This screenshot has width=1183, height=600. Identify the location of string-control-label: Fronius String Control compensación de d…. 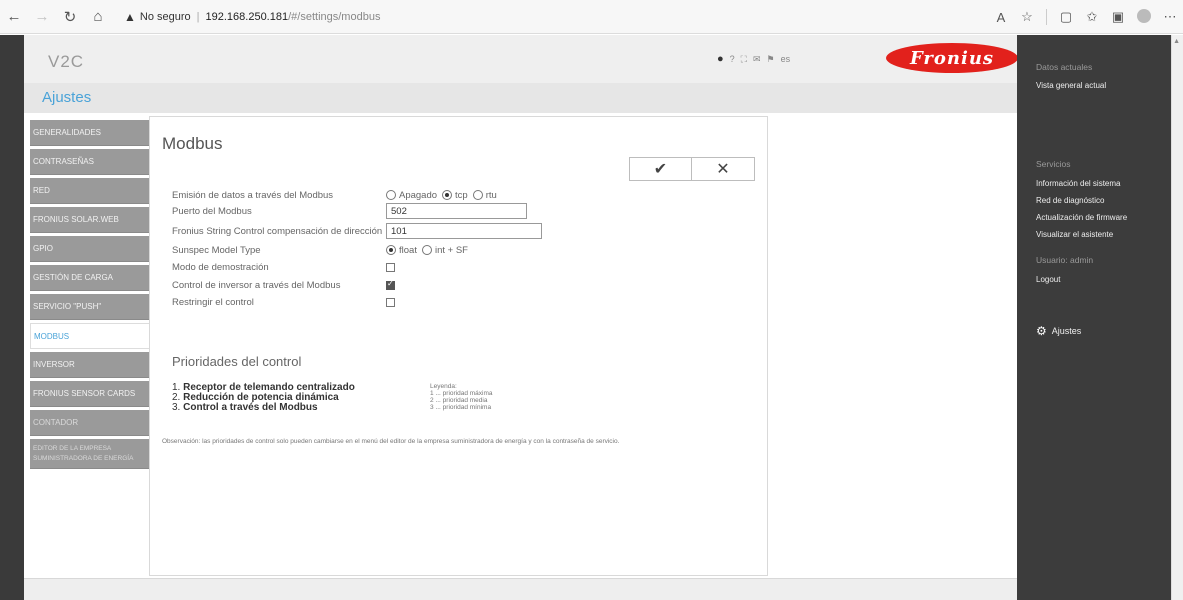
(277, 231).